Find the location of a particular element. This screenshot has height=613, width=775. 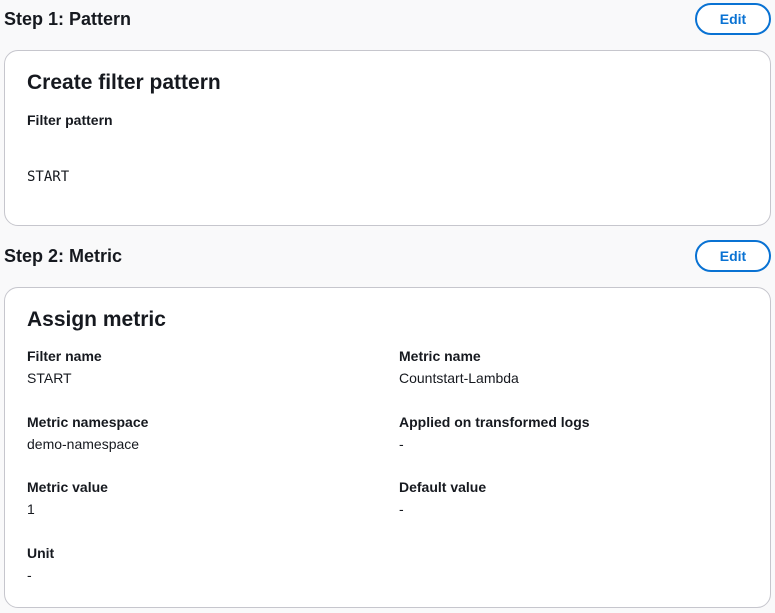

step2-title: Step 2: Metric is located at coordinates (63, 256).